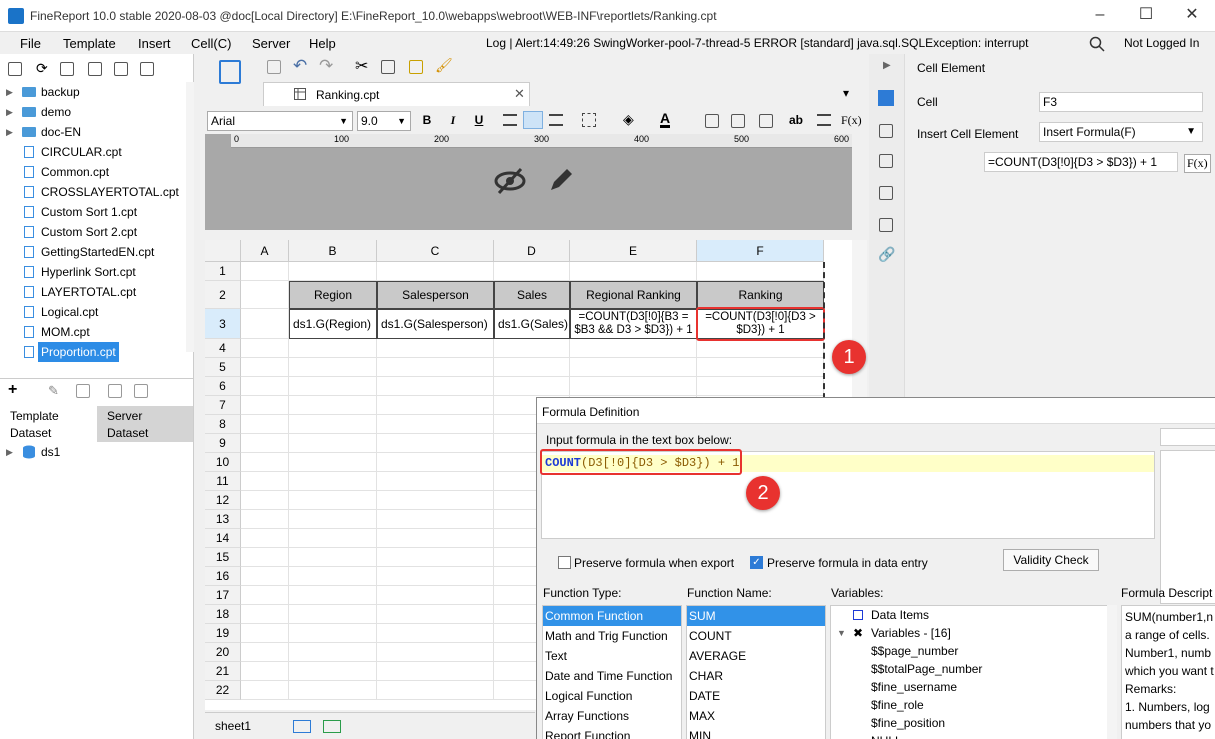  I want to click on tree-item-demo: ▶ demo, so click(95, 112).